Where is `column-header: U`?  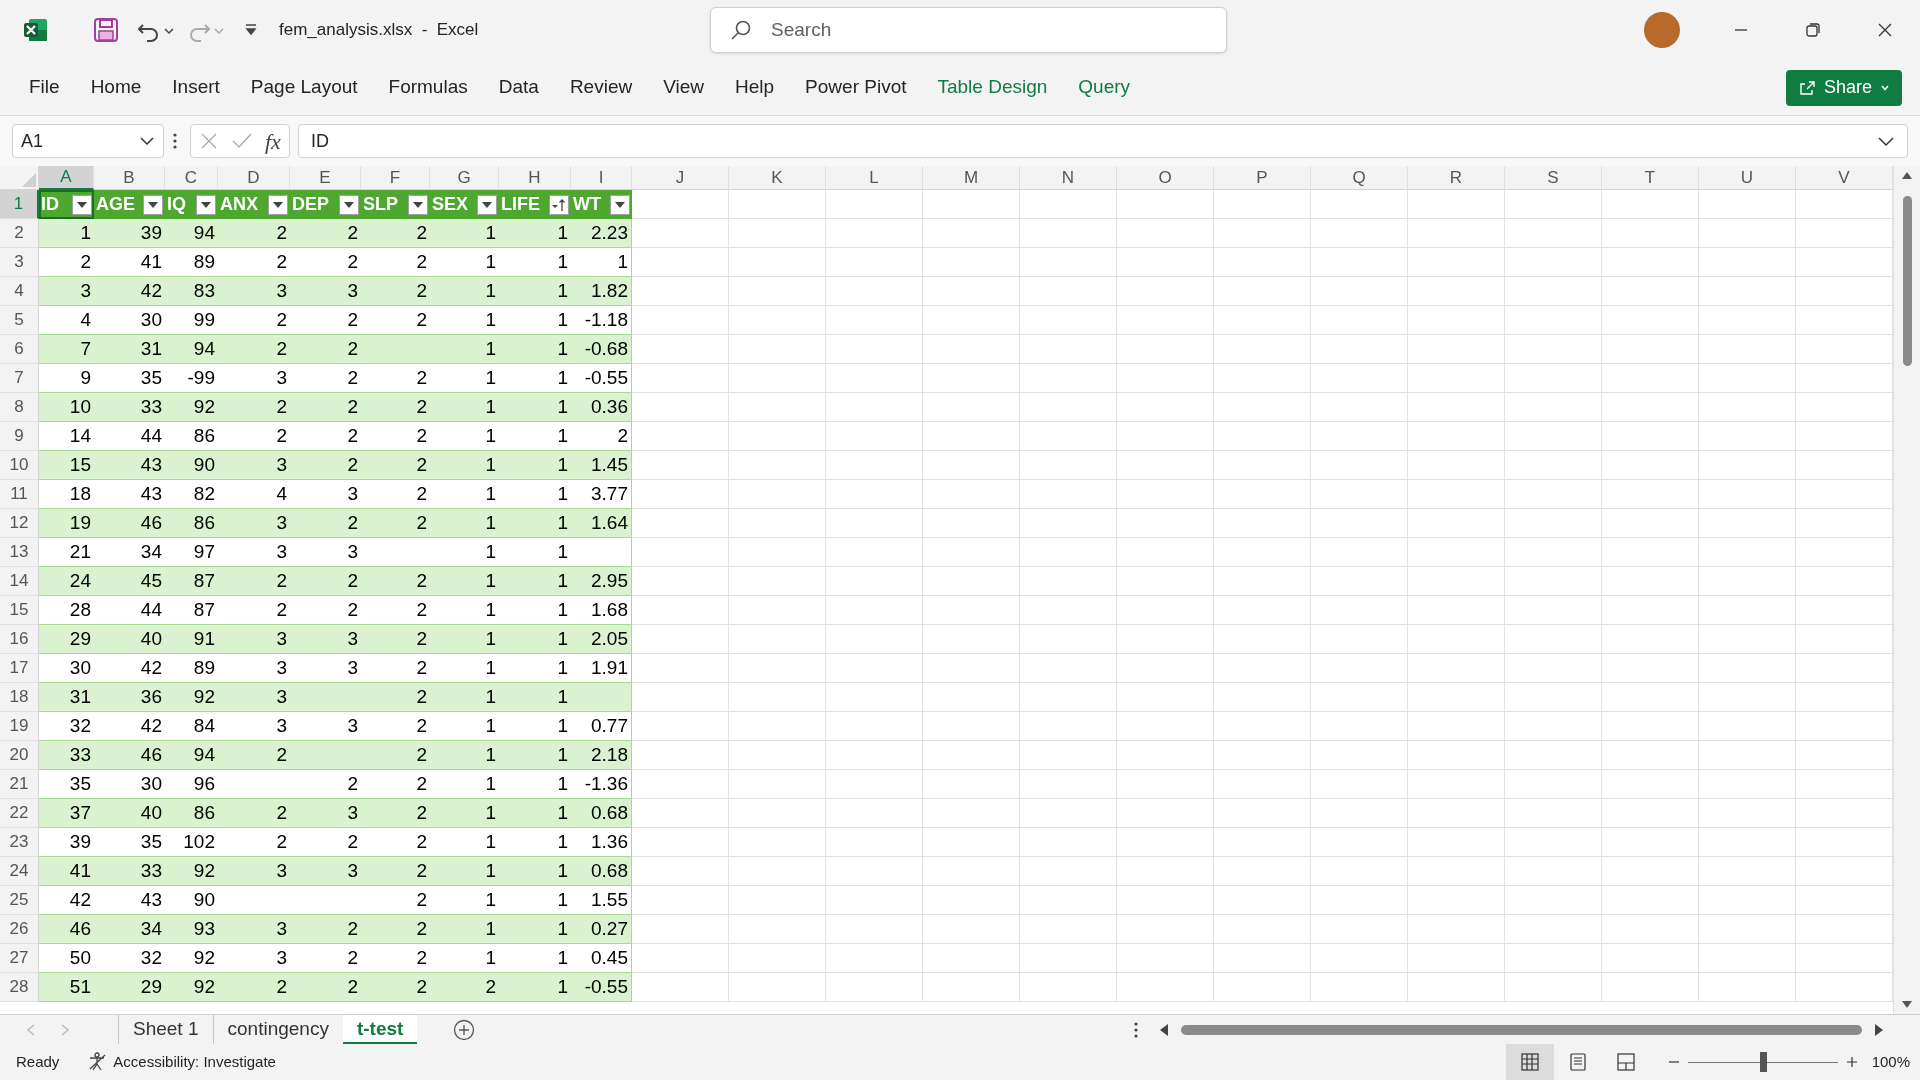 column-header: U is located at coordinates (1747, 178).